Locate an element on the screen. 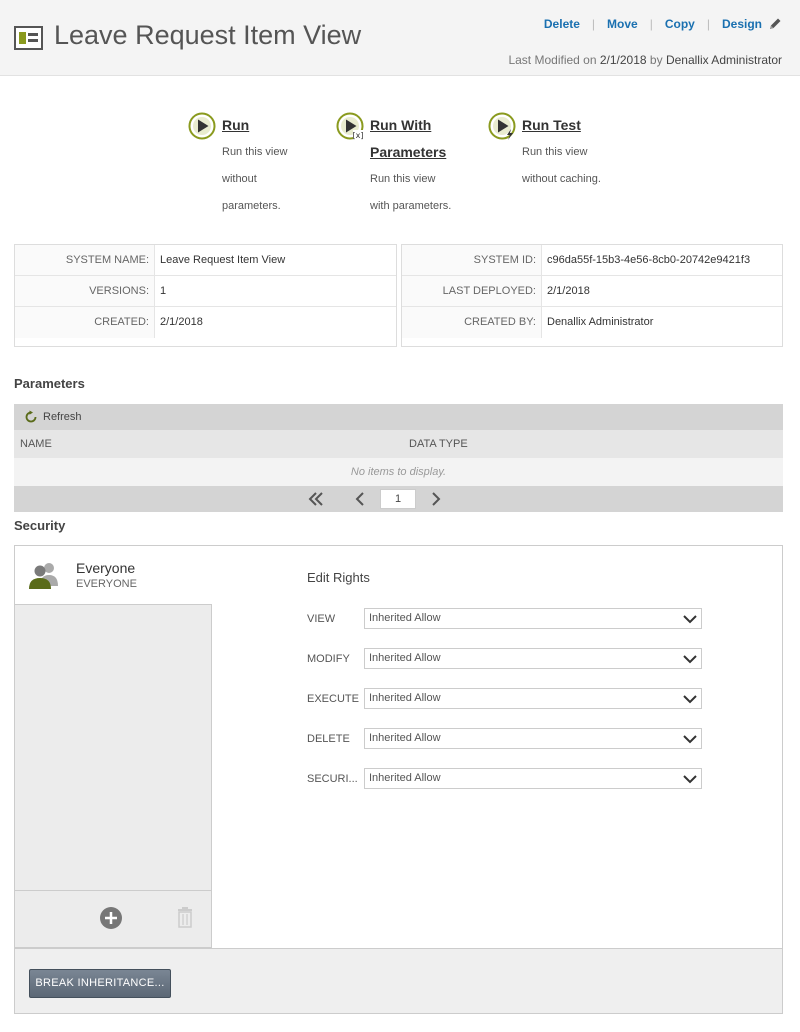 The image size is (800, 1032). edit-rights-title: Edit Rights is located at coordinates (338, 577).